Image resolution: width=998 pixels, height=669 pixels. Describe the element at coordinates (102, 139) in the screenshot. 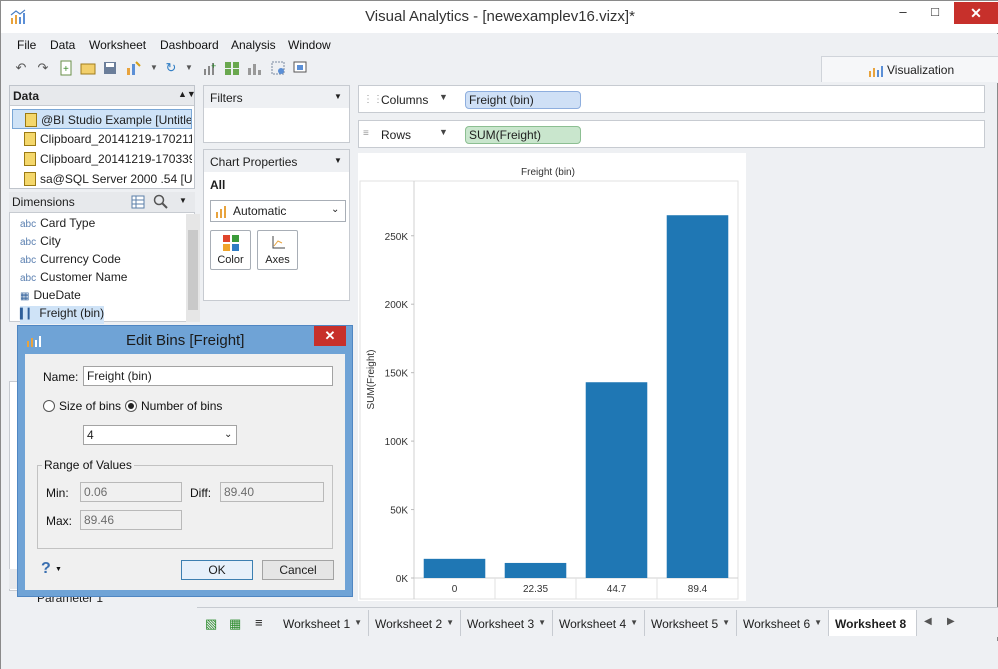

I see `data-source-item: Clipboard_20141219-170211` at that location.